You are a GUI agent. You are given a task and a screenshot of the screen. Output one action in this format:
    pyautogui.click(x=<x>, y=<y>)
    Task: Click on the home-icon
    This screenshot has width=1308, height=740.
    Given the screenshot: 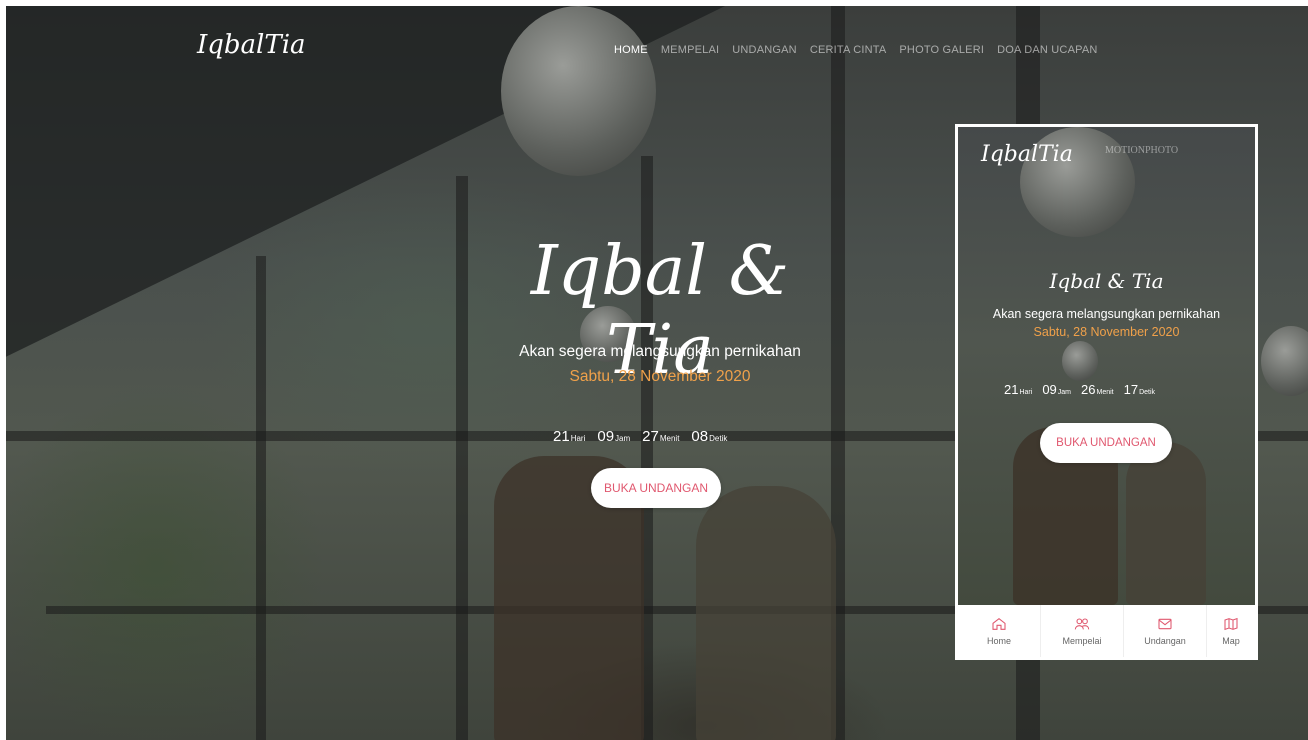 What is the action you would take?
    pyautogui.click(x=999, y=623)
    